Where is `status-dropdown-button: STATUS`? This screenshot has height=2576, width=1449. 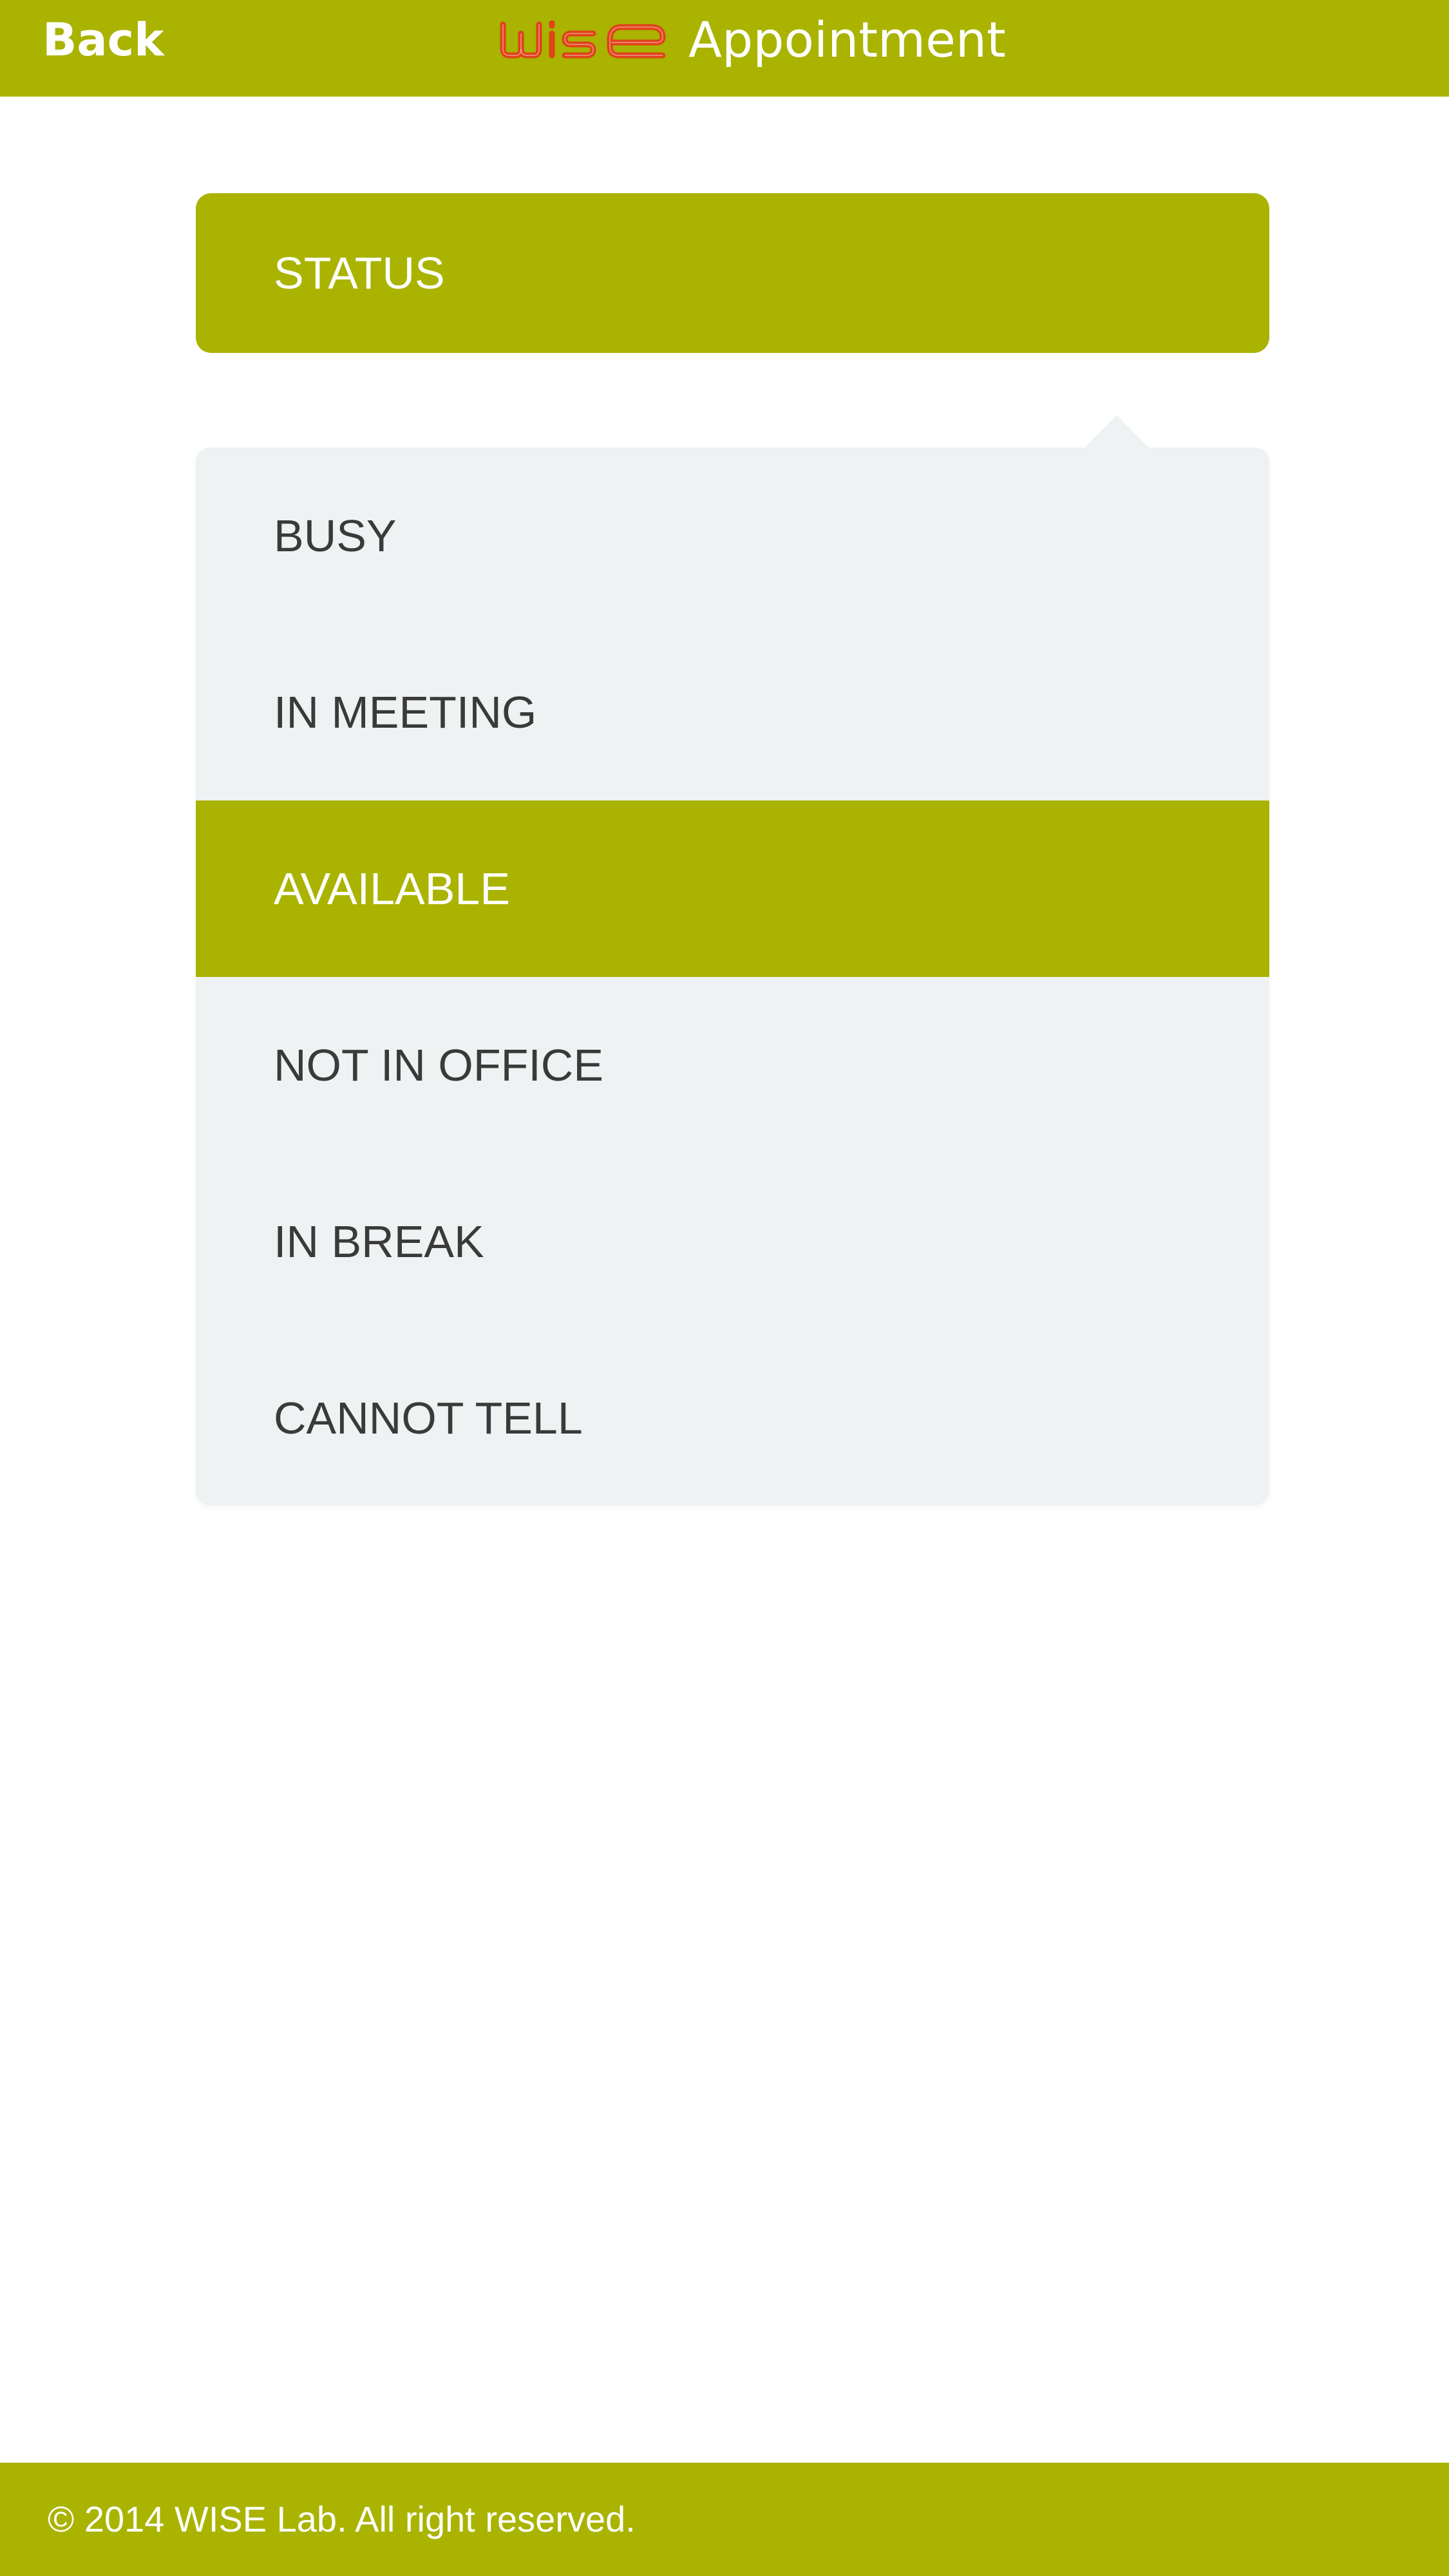 status-dropdown-button: STATUS is located at coordinates (732, 273).